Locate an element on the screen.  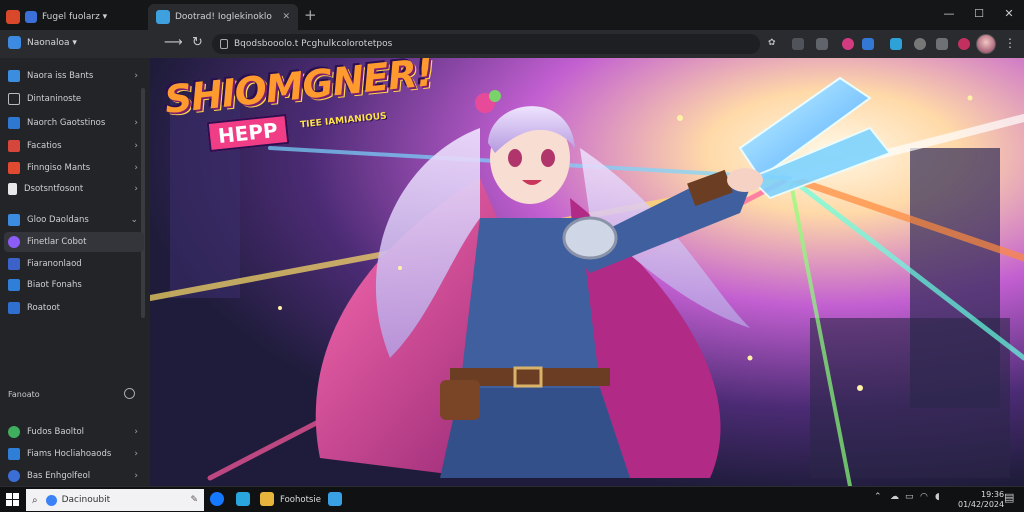
sidebar-item-label: Roatoot is located at coordinates (43, 308).